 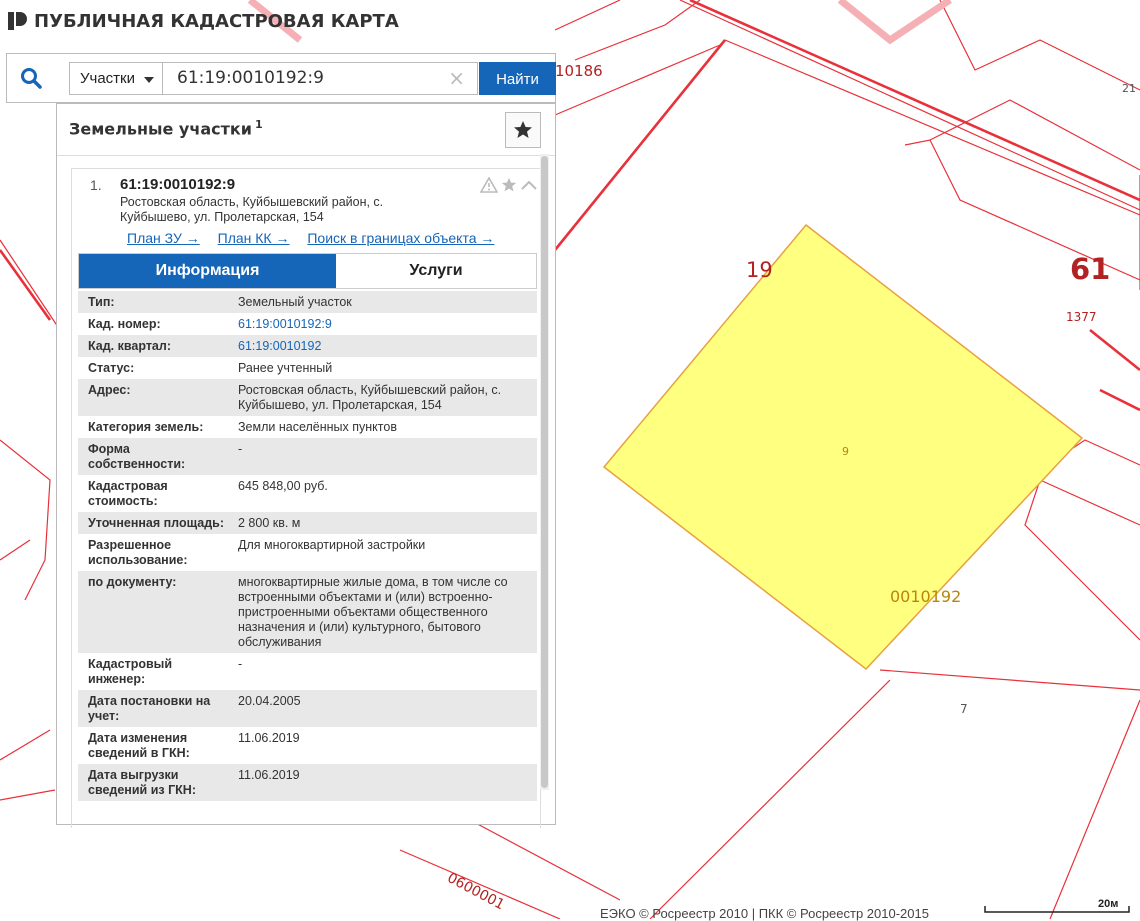 I want to click on search-type-label: Участки, so click(x=107, y=78).